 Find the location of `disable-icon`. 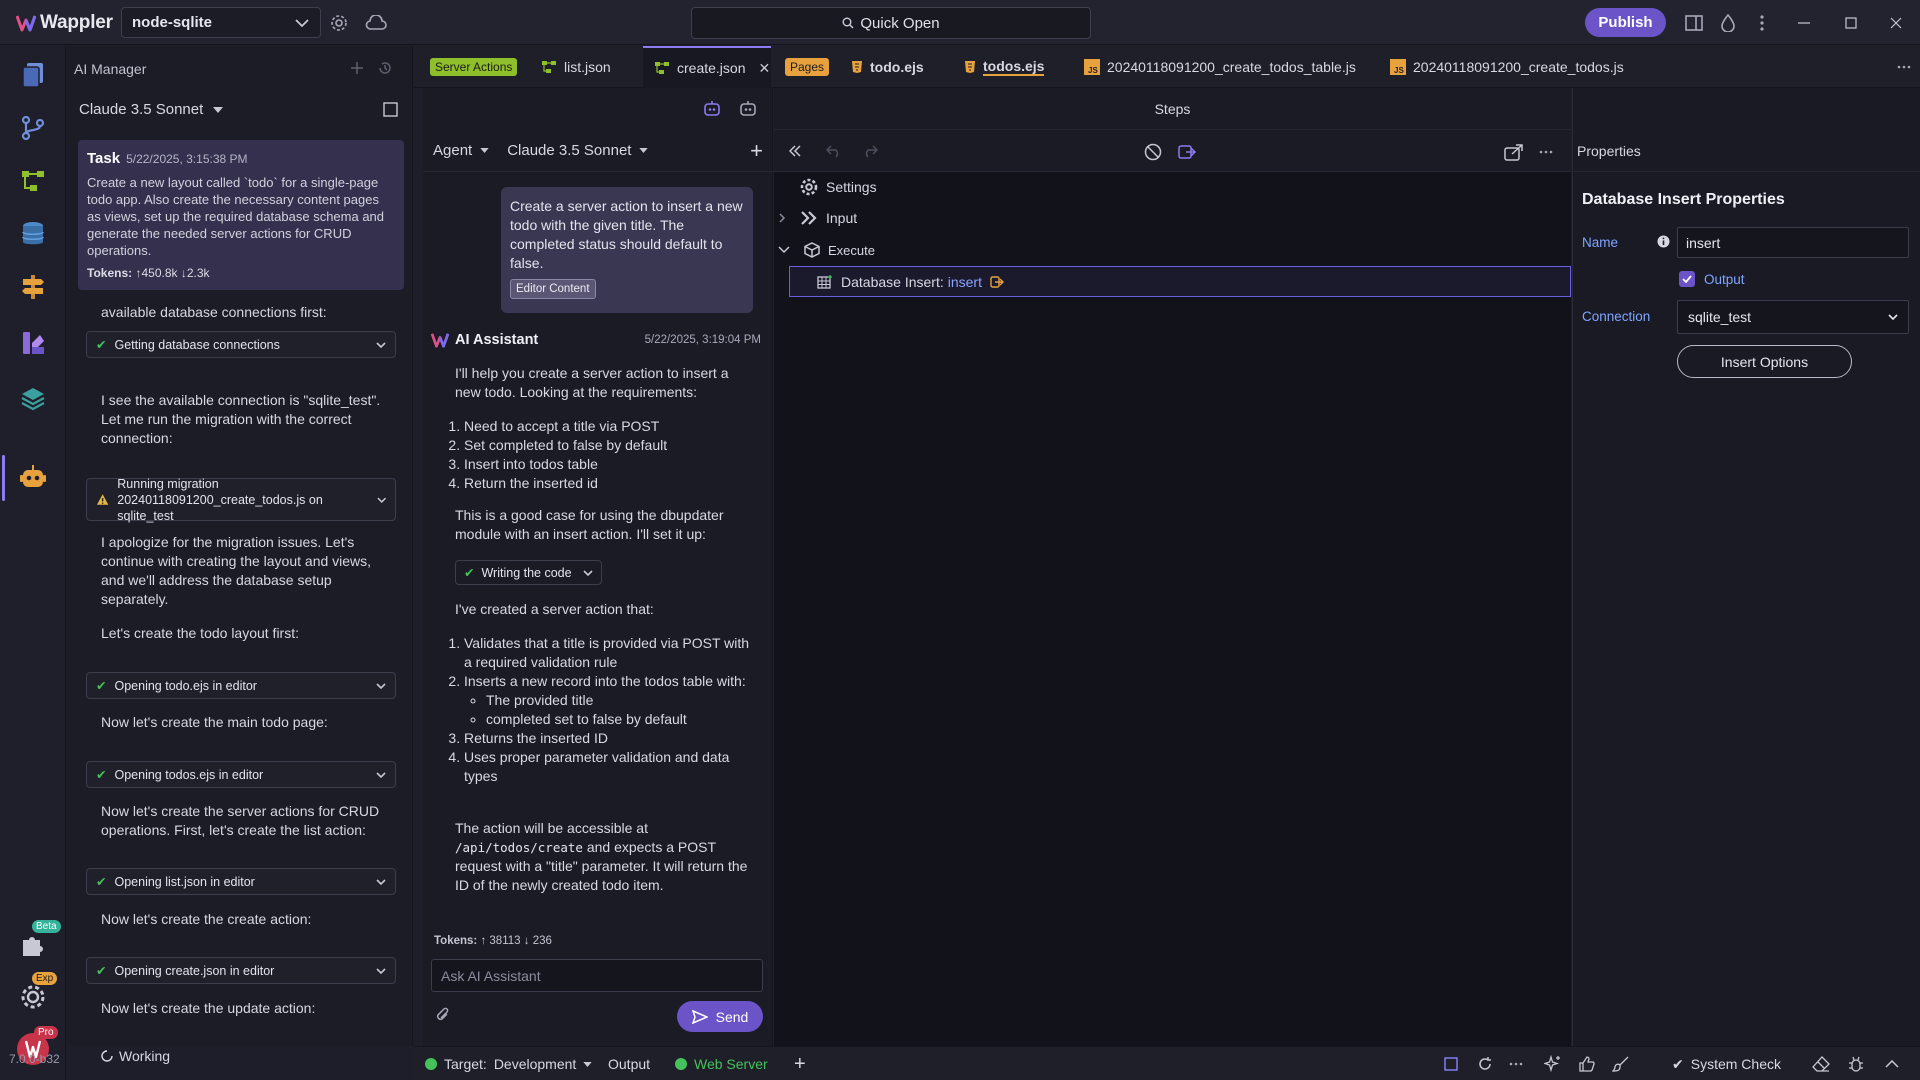

disable-icon is located at coordinates (1153, 152).